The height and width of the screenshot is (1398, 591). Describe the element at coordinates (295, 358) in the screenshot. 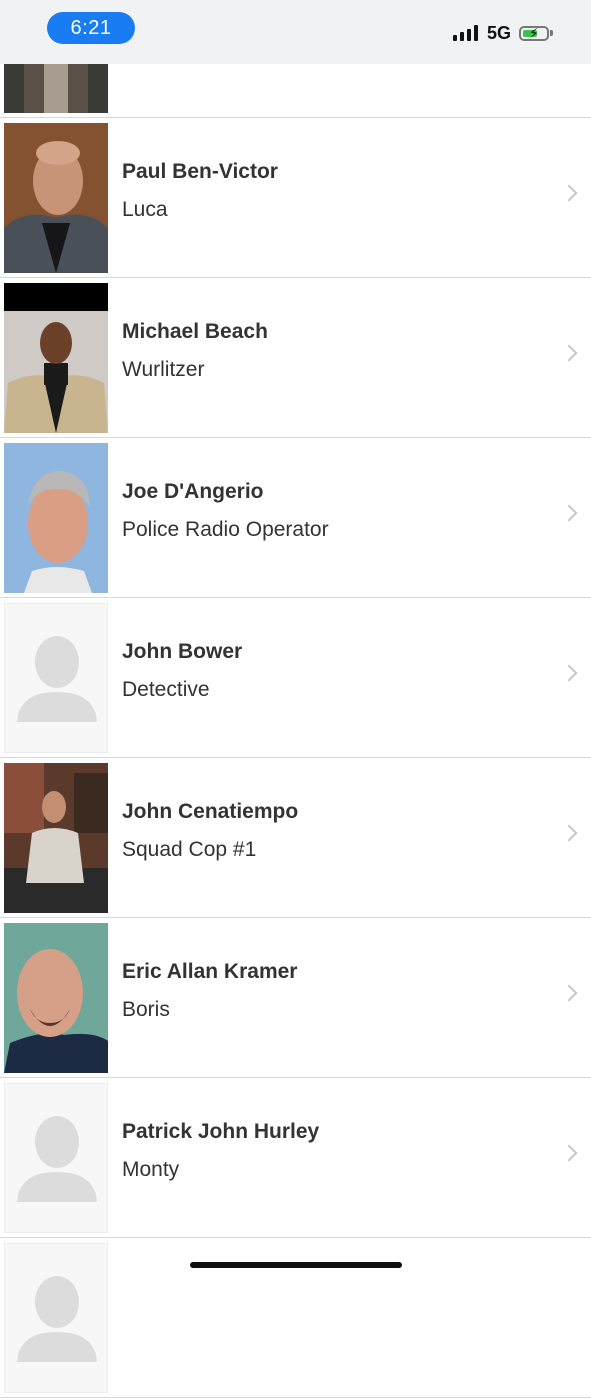

I see `cast-row: Michael Beach Wurlitzer` at that location.